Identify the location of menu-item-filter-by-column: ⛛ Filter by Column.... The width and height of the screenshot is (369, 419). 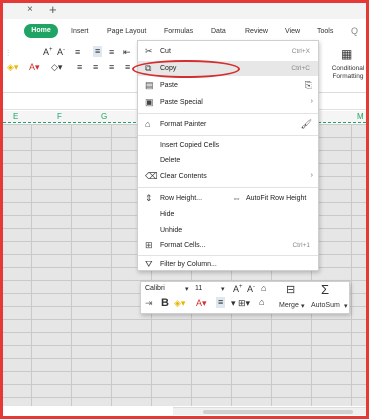
(228, 264).